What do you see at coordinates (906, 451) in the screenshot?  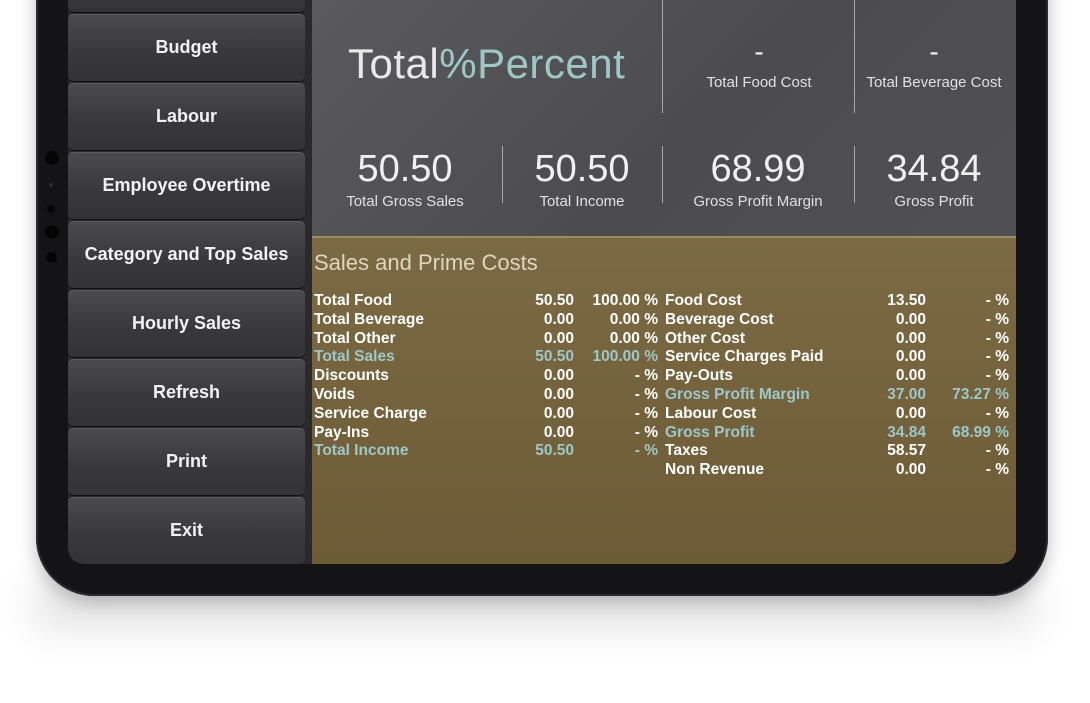 I see `row-value: 58.57` at bounding box center [906, 451].